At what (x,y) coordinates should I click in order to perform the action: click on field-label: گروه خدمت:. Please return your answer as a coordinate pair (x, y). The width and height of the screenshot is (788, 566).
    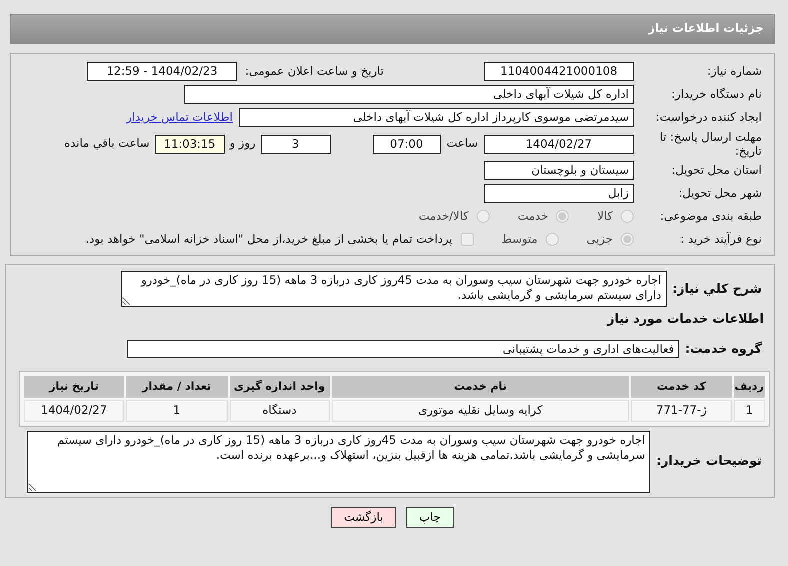
    Looking at the image, I should click on (723, 349).